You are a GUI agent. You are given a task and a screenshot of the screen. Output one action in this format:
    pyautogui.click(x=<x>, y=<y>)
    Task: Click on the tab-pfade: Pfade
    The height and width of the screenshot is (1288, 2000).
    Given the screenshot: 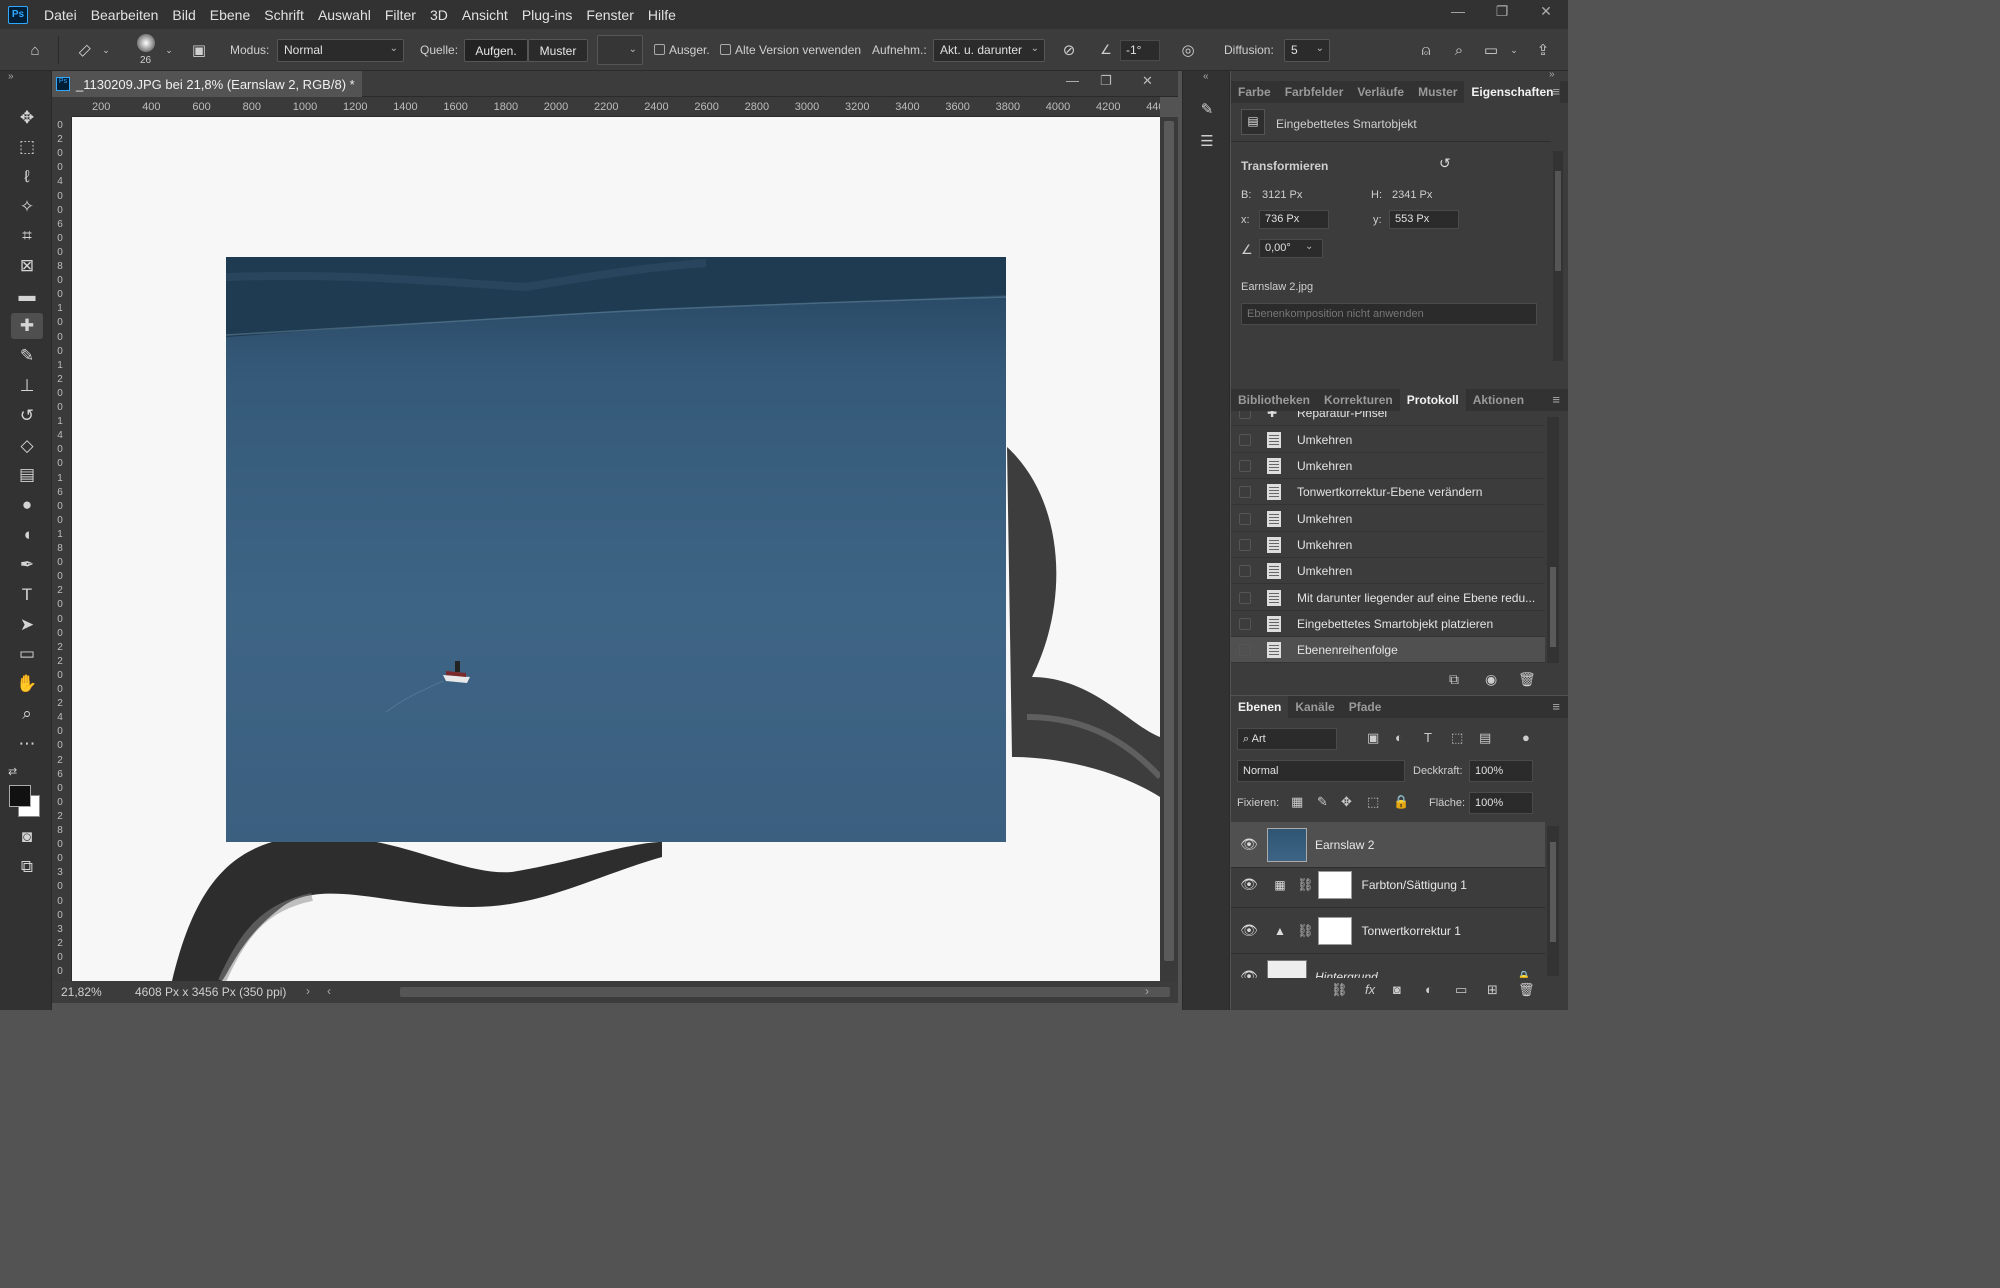 What is the action you would take?
    pyautogui.click(x=1365, y=707)
    